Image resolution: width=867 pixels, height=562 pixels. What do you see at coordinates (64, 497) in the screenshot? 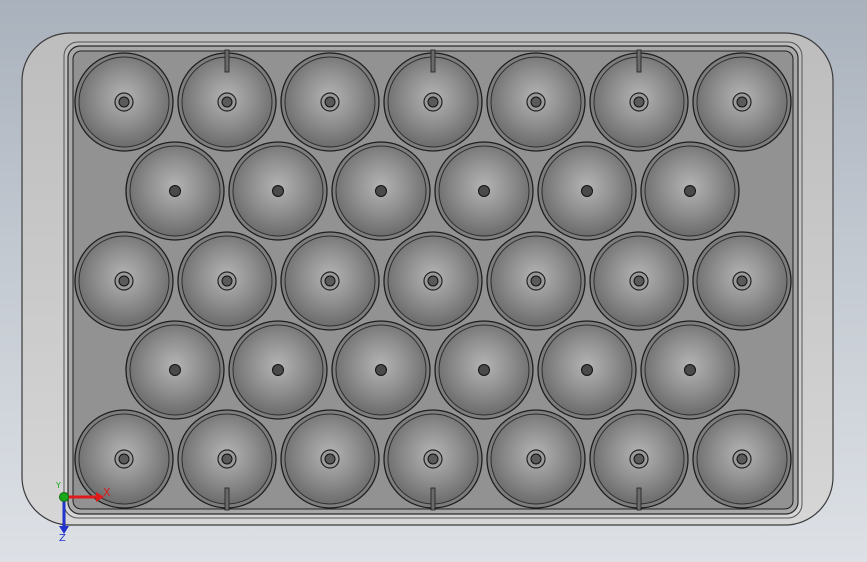
I see `y-axis-dot-icon` at bounding box center [64, 497].